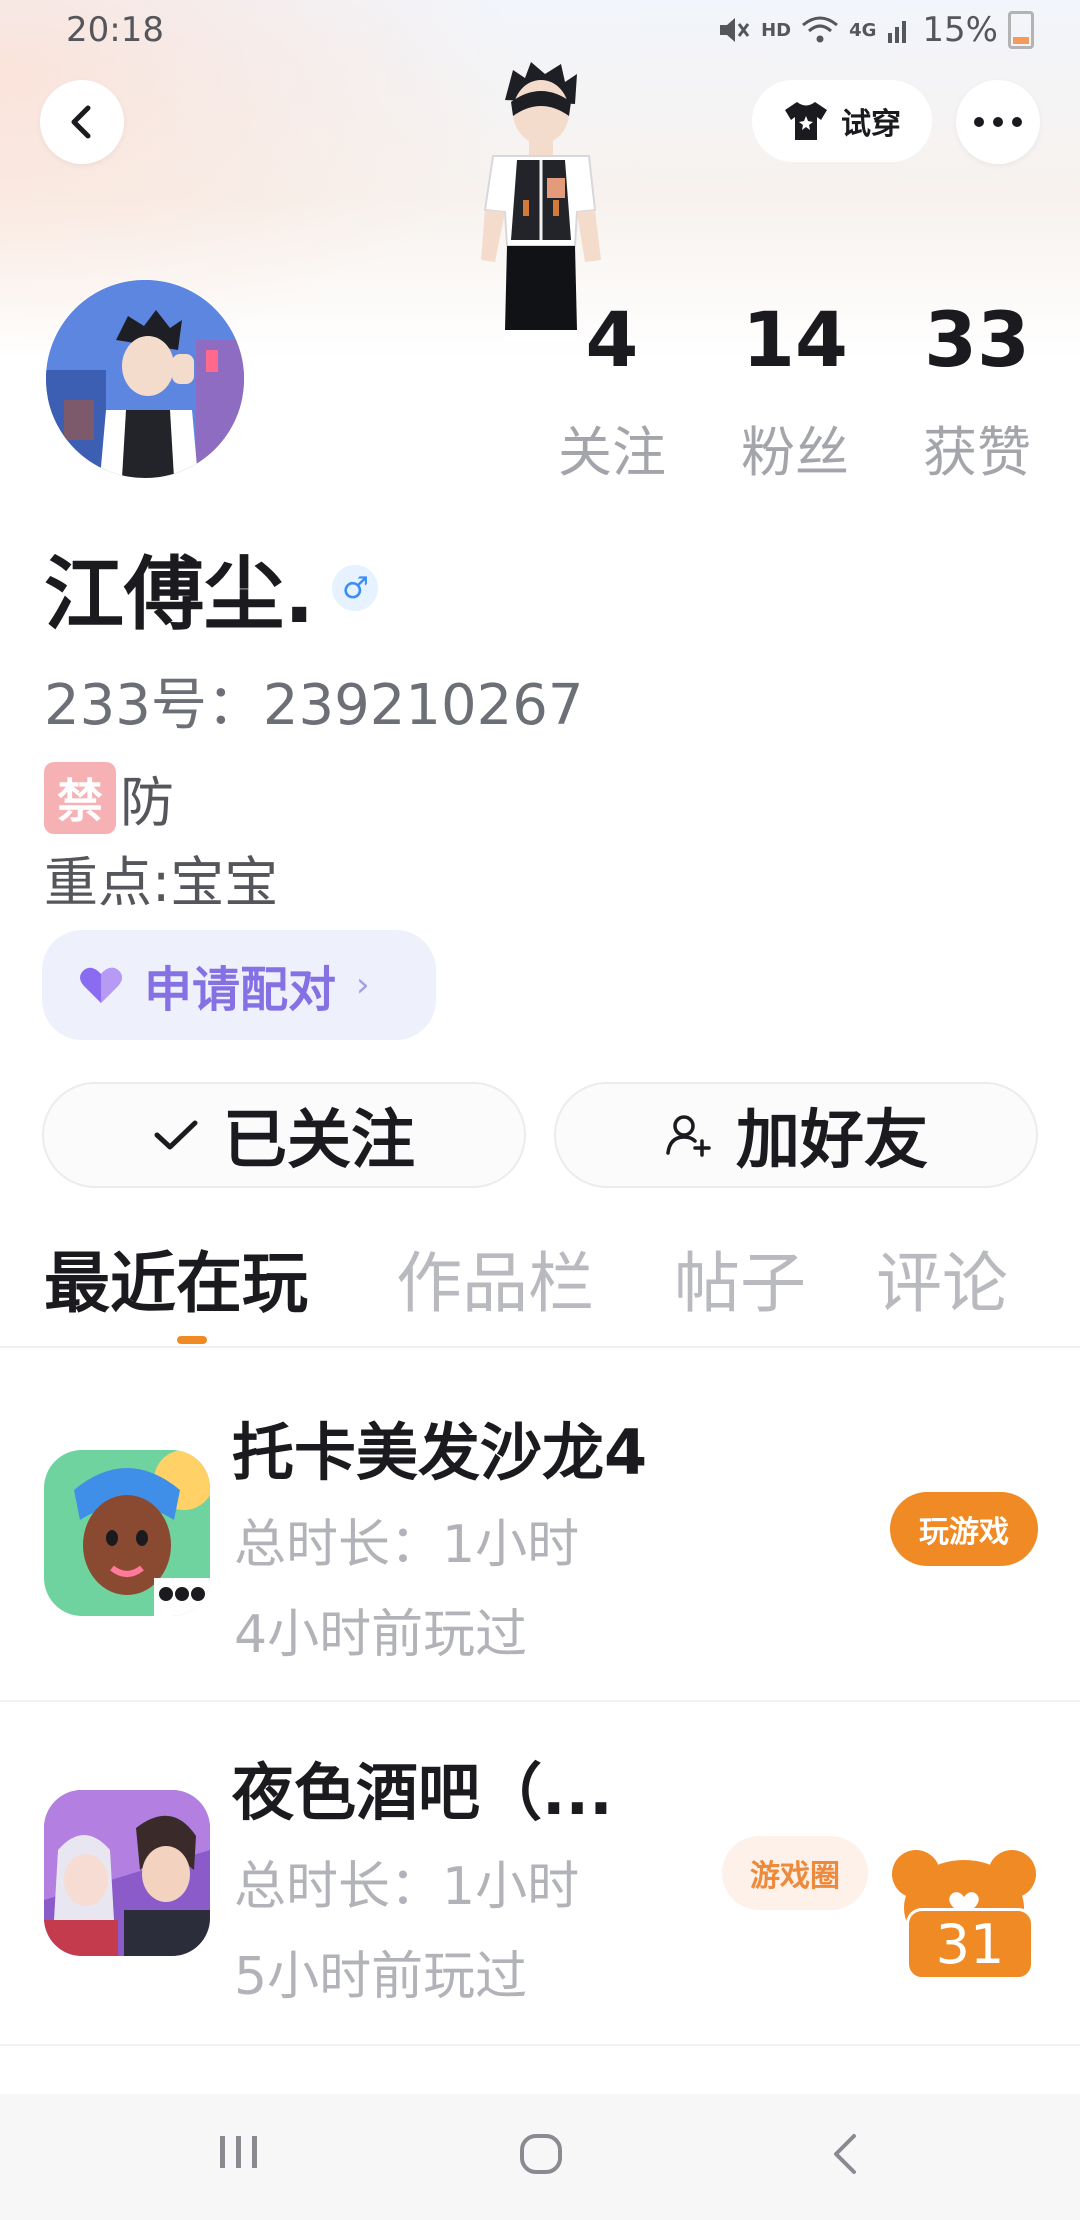  I want to click on male-icon: ♂, so click(355, 588).